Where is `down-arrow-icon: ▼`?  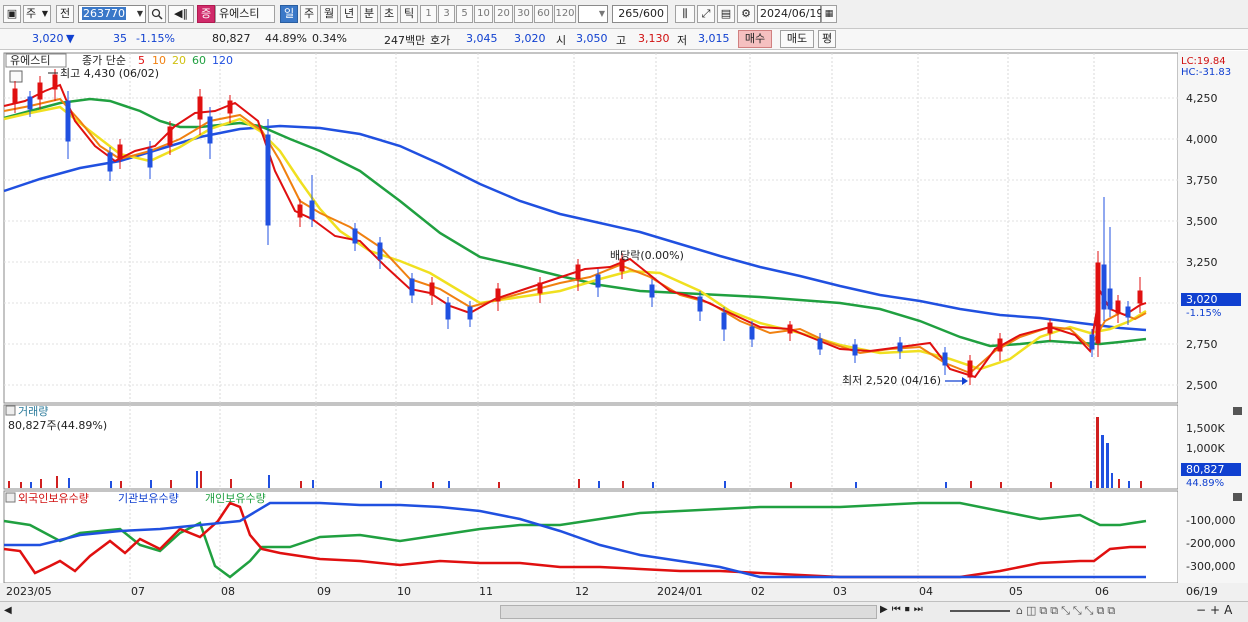 down-arrow-icon: ▼ is located at coordinates (70, 38).